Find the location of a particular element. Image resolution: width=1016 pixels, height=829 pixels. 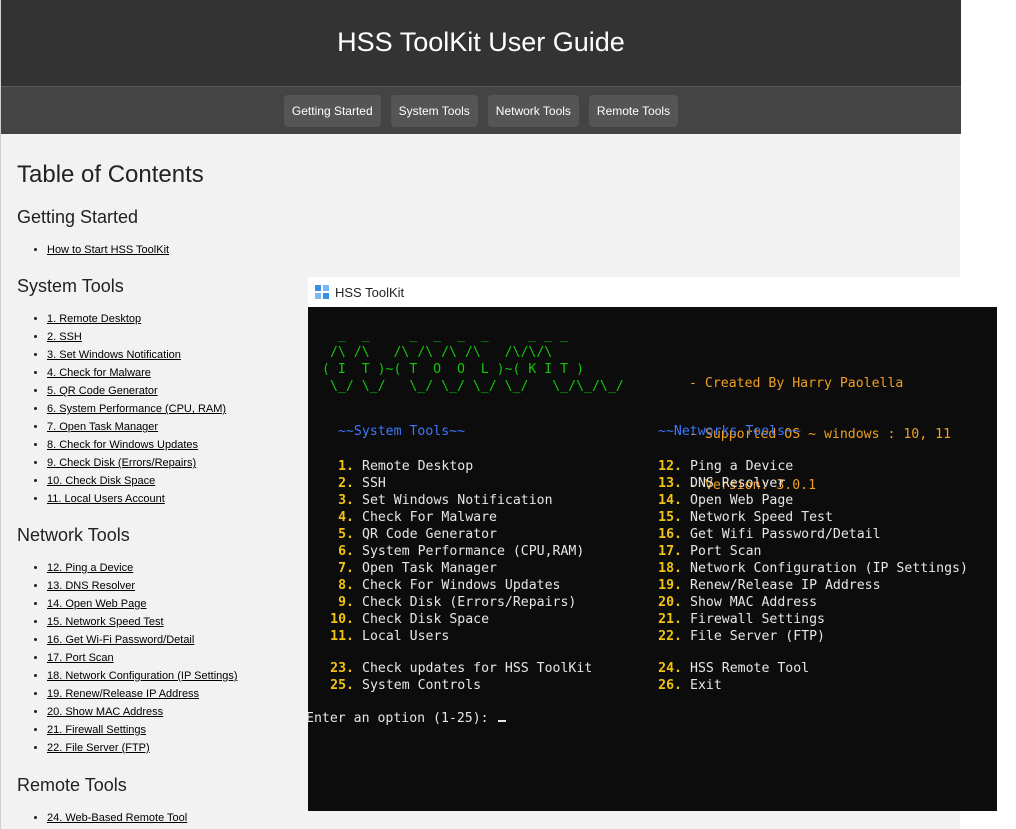

option-label: Port Scan is located at coordinates (726, 551).